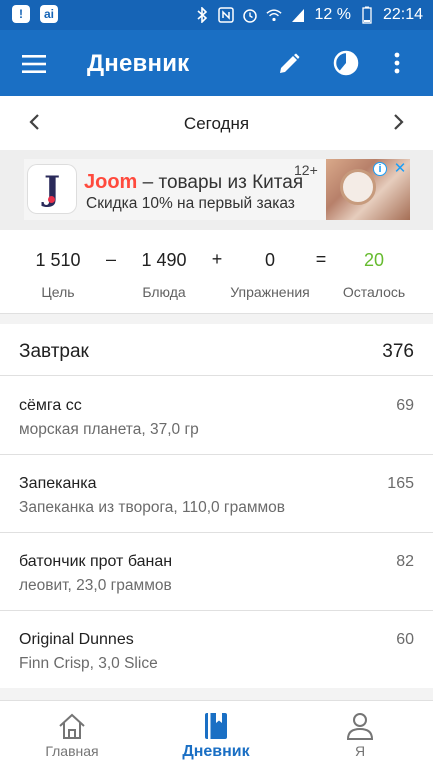 The width and height of the screenshot is (433, 770). I want to click on bottom-navigation: Главная Дневник Я, so click(216, 735).